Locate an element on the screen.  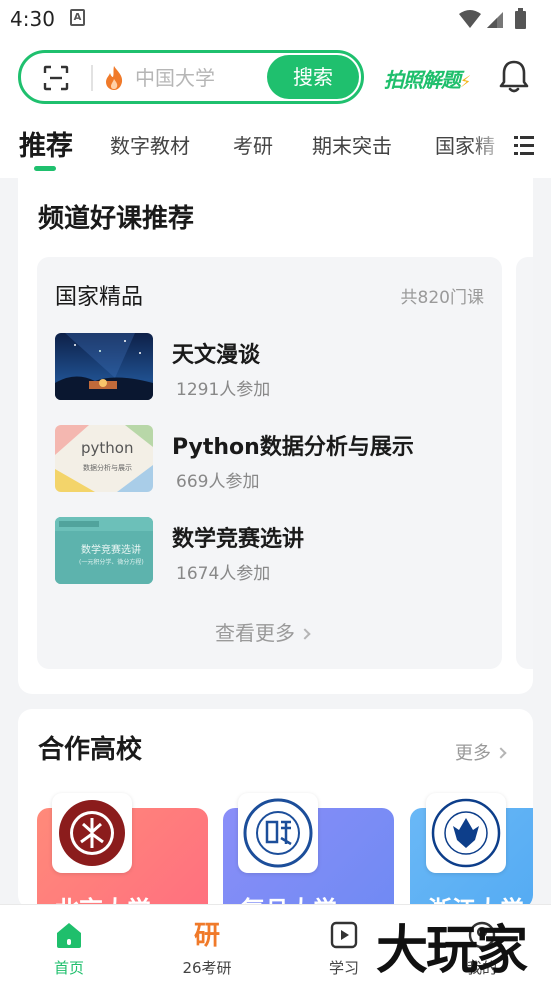
nav-label: 首页 is located at coordinates (68, 968).